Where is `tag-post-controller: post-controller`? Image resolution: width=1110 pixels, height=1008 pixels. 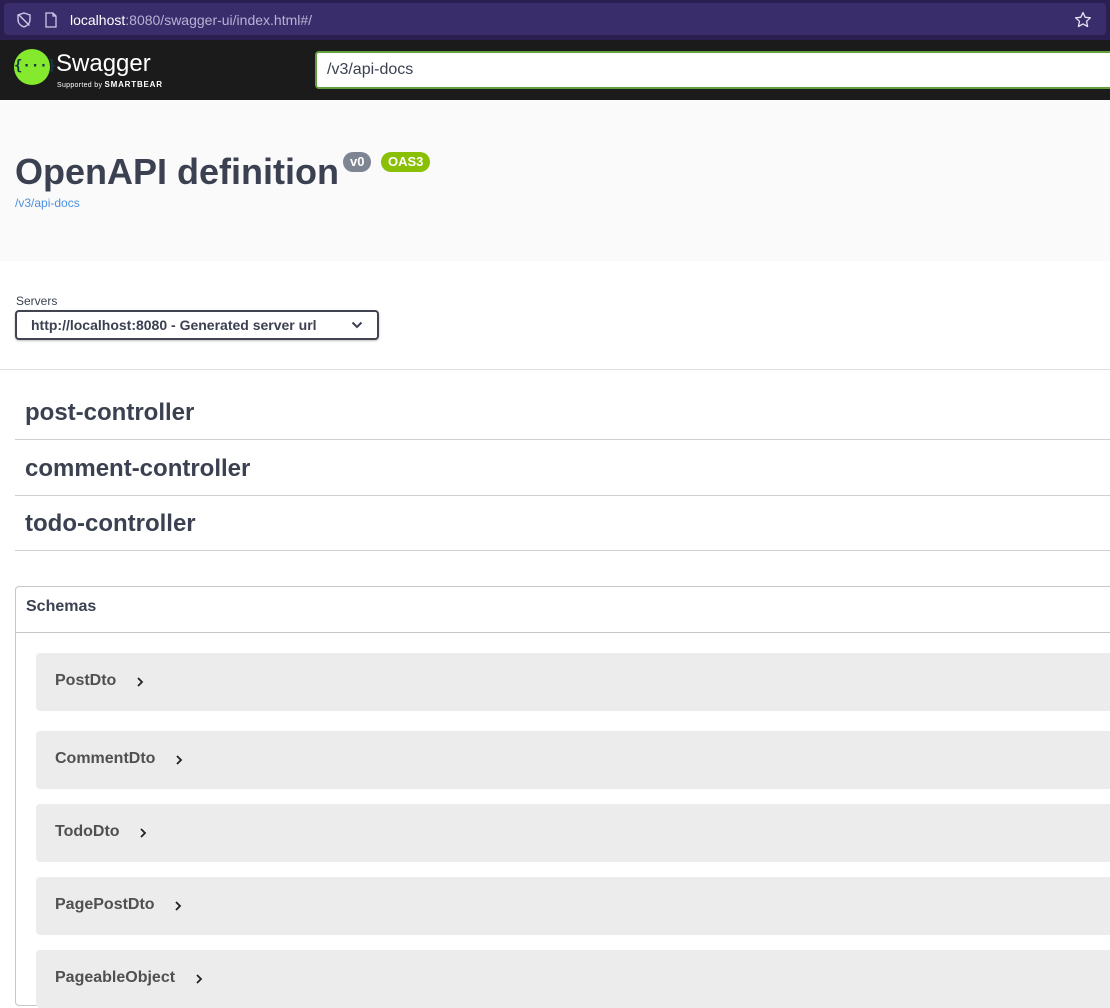 tag-post-controller: post-controller is located at coordinates (562, 412).